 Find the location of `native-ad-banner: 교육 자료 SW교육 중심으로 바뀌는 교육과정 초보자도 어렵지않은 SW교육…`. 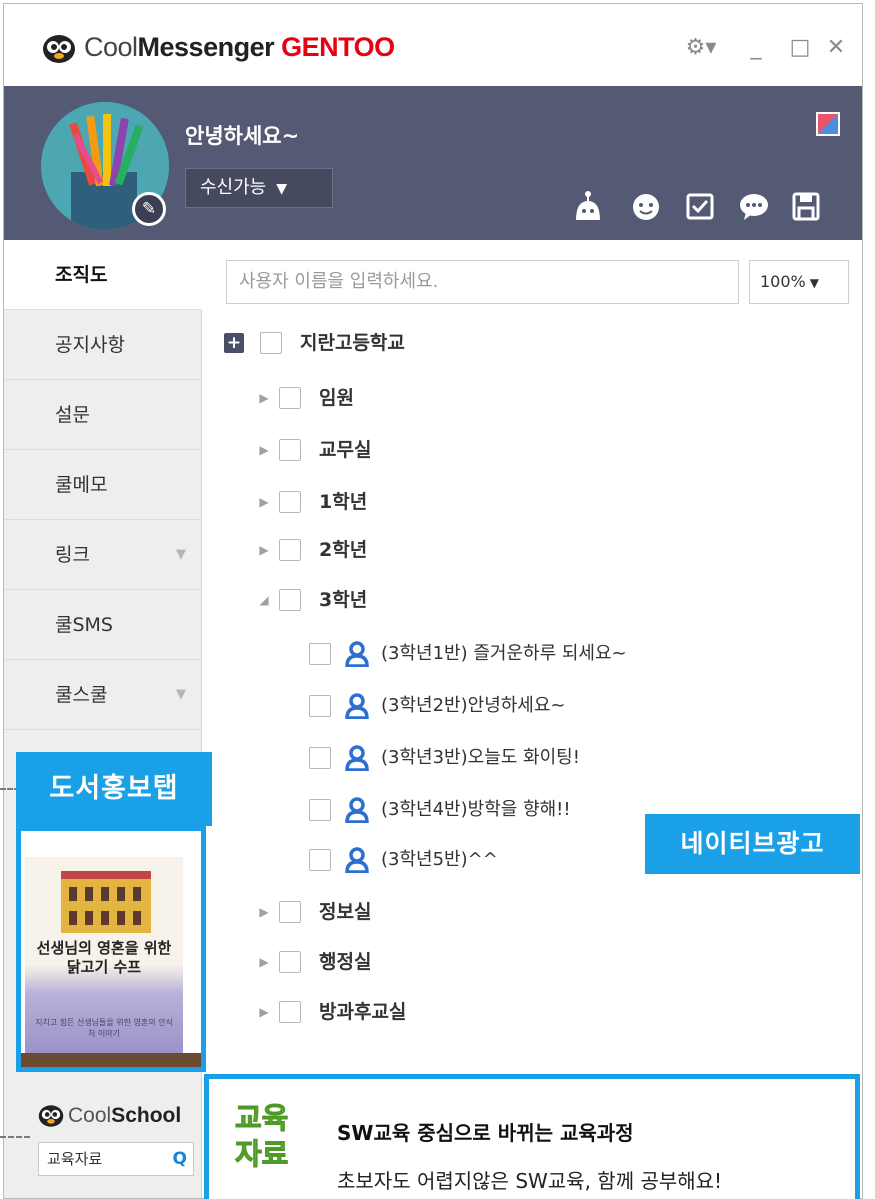

native-ad-banner: 교육 자료 SW교육 중심으로 바뀌는 교육과정 초보자도 어렵지않은 SW교육… is located at coordinates (532, 1136).